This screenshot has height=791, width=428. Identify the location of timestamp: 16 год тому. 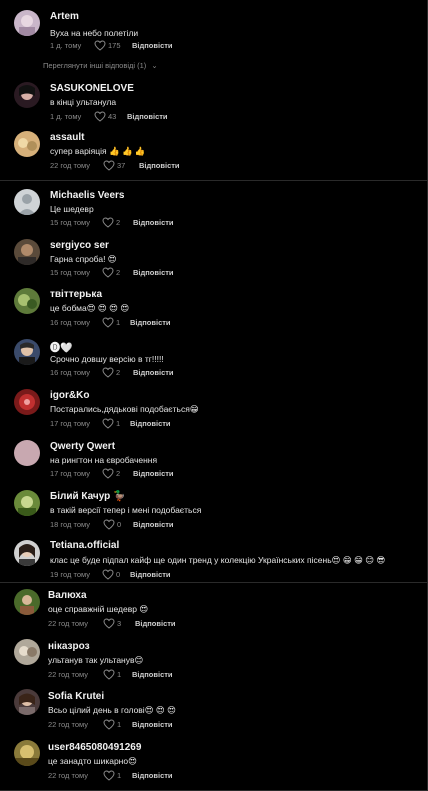
(70, 372).